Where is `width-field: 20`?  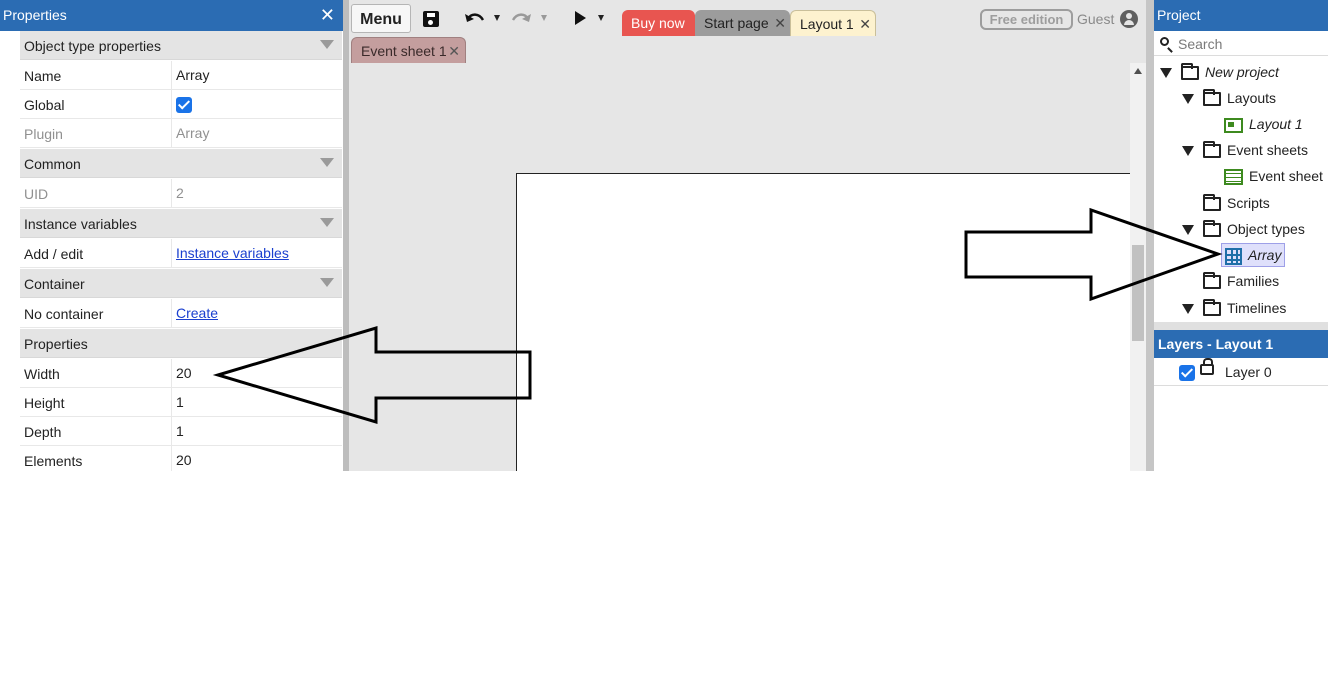 width-field: 20 is located at coordinates (256, 373).